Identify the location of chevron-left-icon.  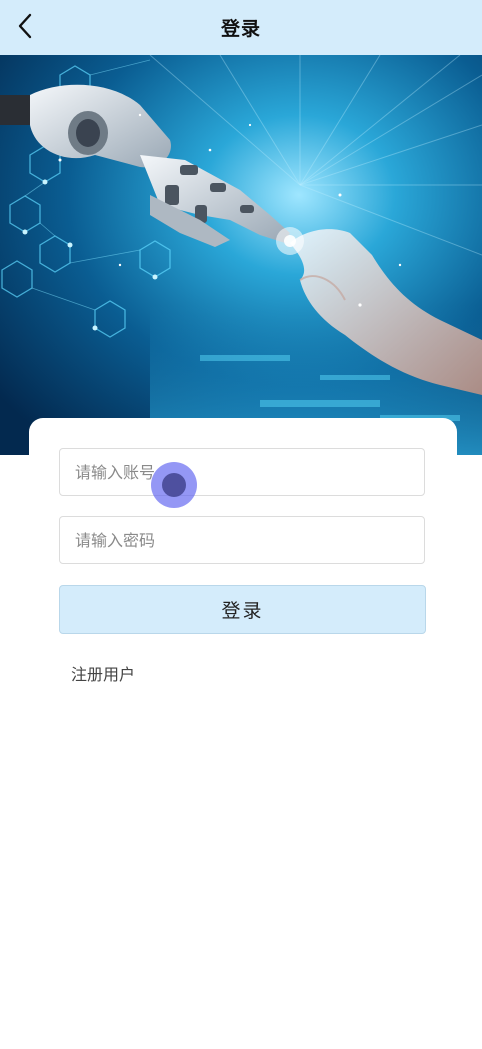
(25, 26).